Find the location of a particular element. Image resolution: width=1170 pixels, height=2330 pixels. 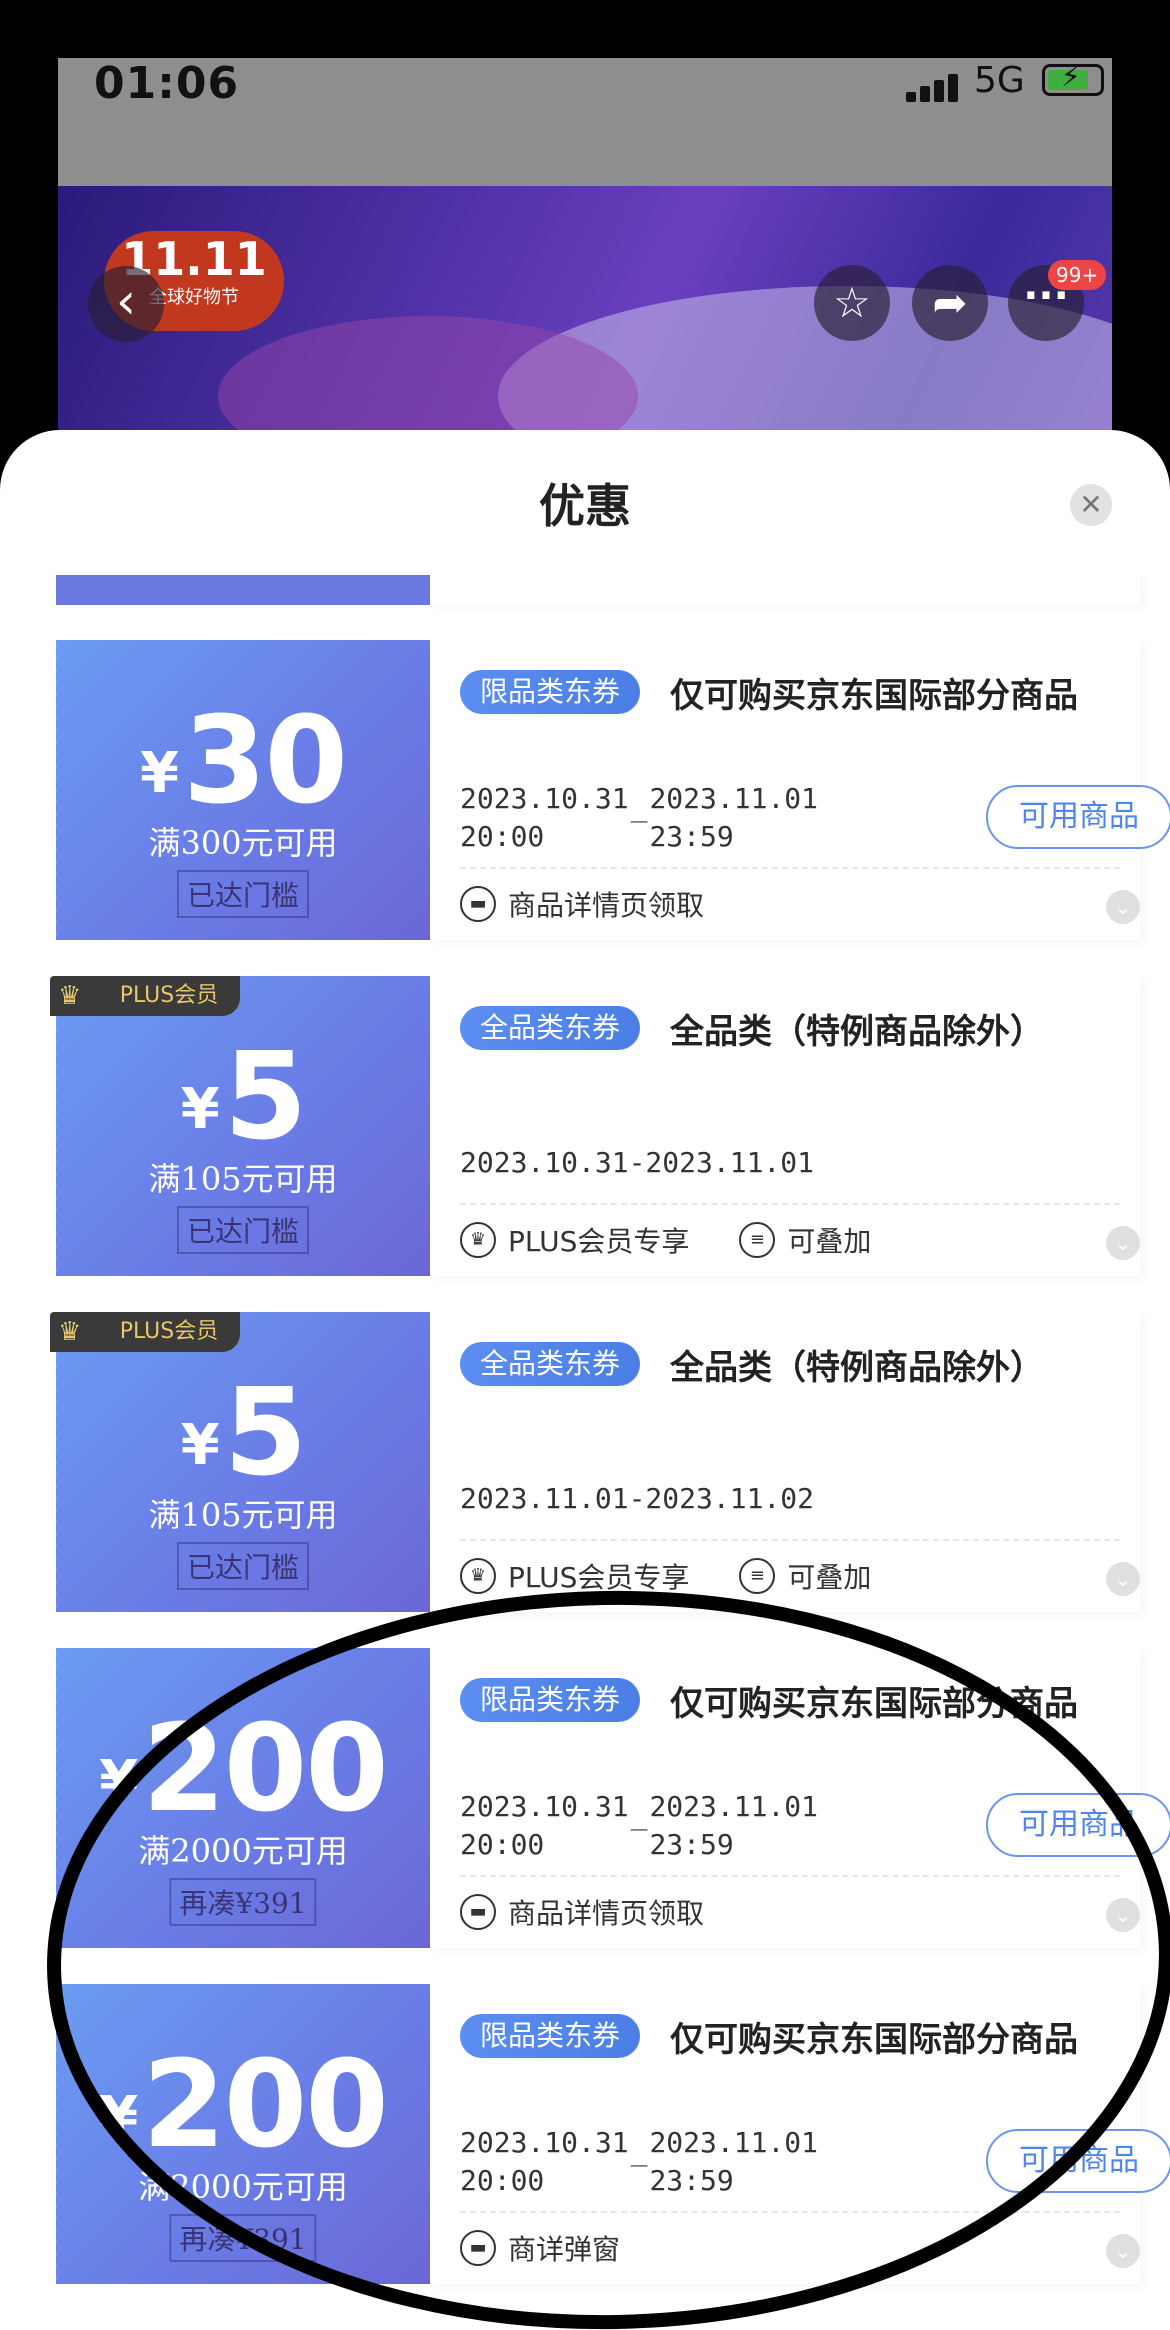

coupon-footer: ▬ 商详弹窗 is located at coordinates (540, 2248).